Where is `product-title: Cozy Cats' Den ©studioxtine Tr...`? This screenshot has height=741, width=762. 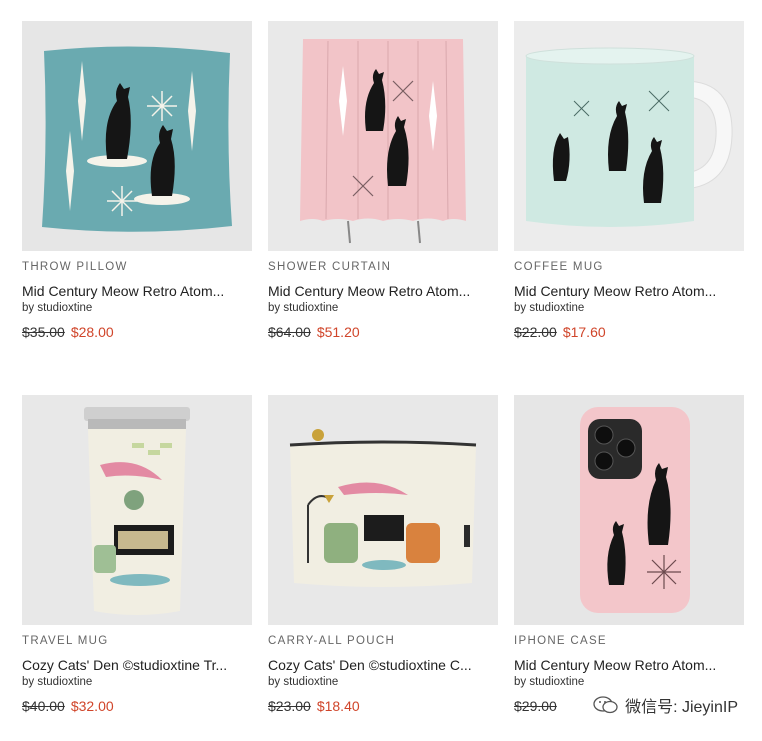 product-title: Cozy Cats' Den ©studioxtine Tr... is located at coordinates (132, 665).